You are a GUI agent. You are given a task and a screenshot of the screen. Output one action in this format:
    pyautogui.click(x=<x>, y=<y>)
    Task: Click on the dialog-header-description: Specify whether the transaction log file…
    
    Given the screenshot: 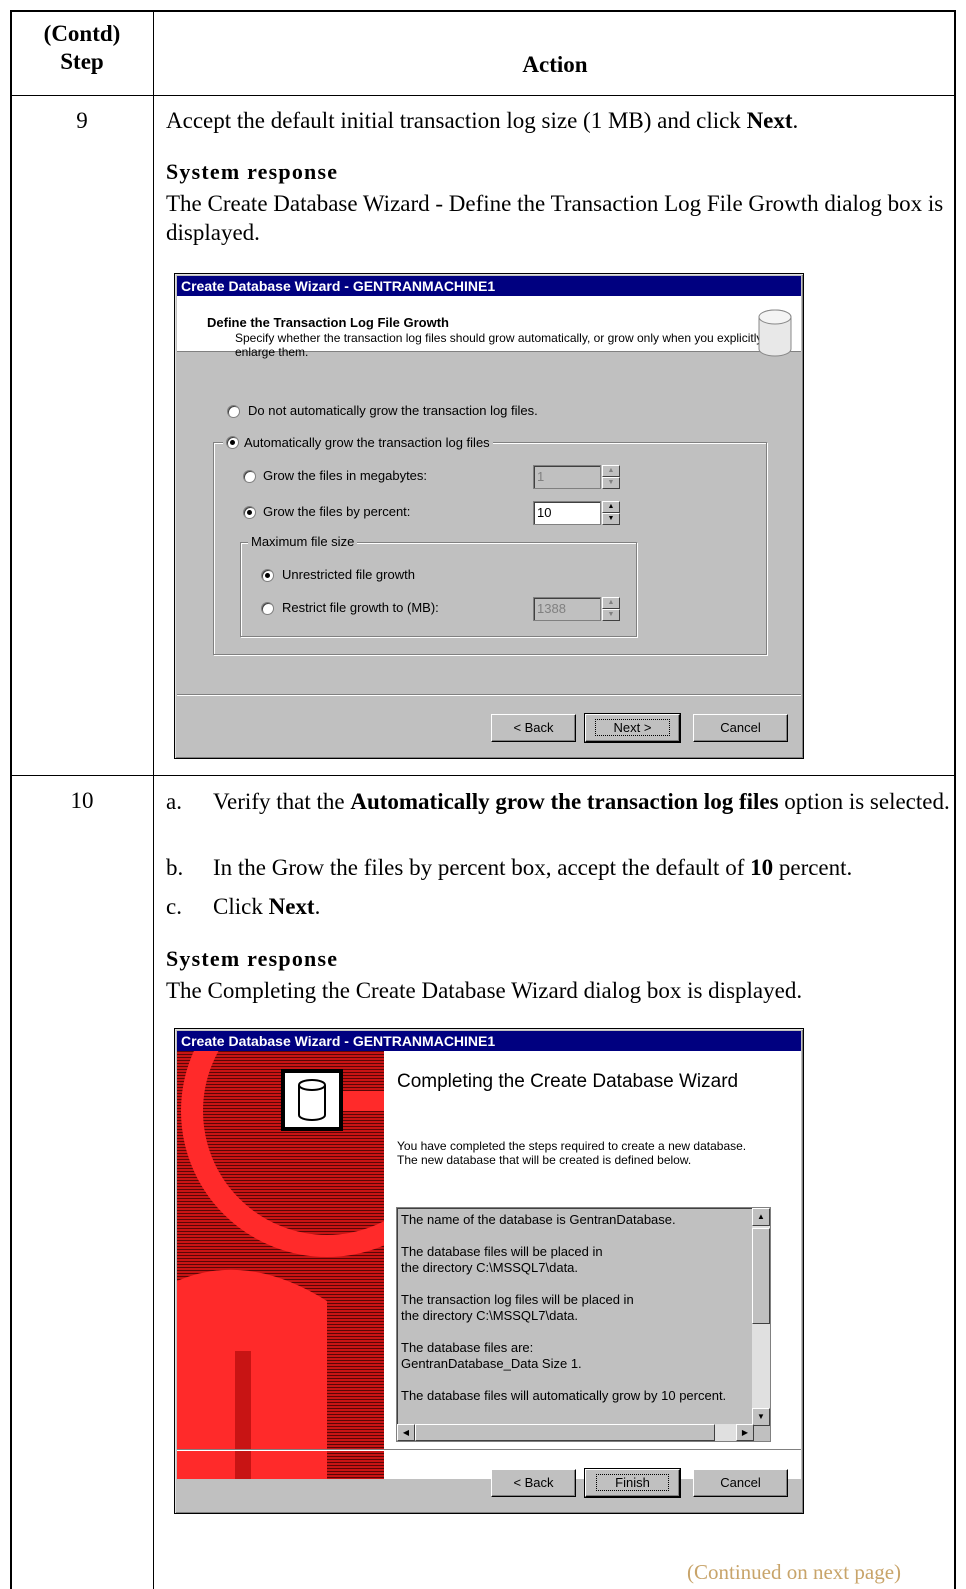 What is the action you would take?
    pyautogui.click(x=499, y=345)
    